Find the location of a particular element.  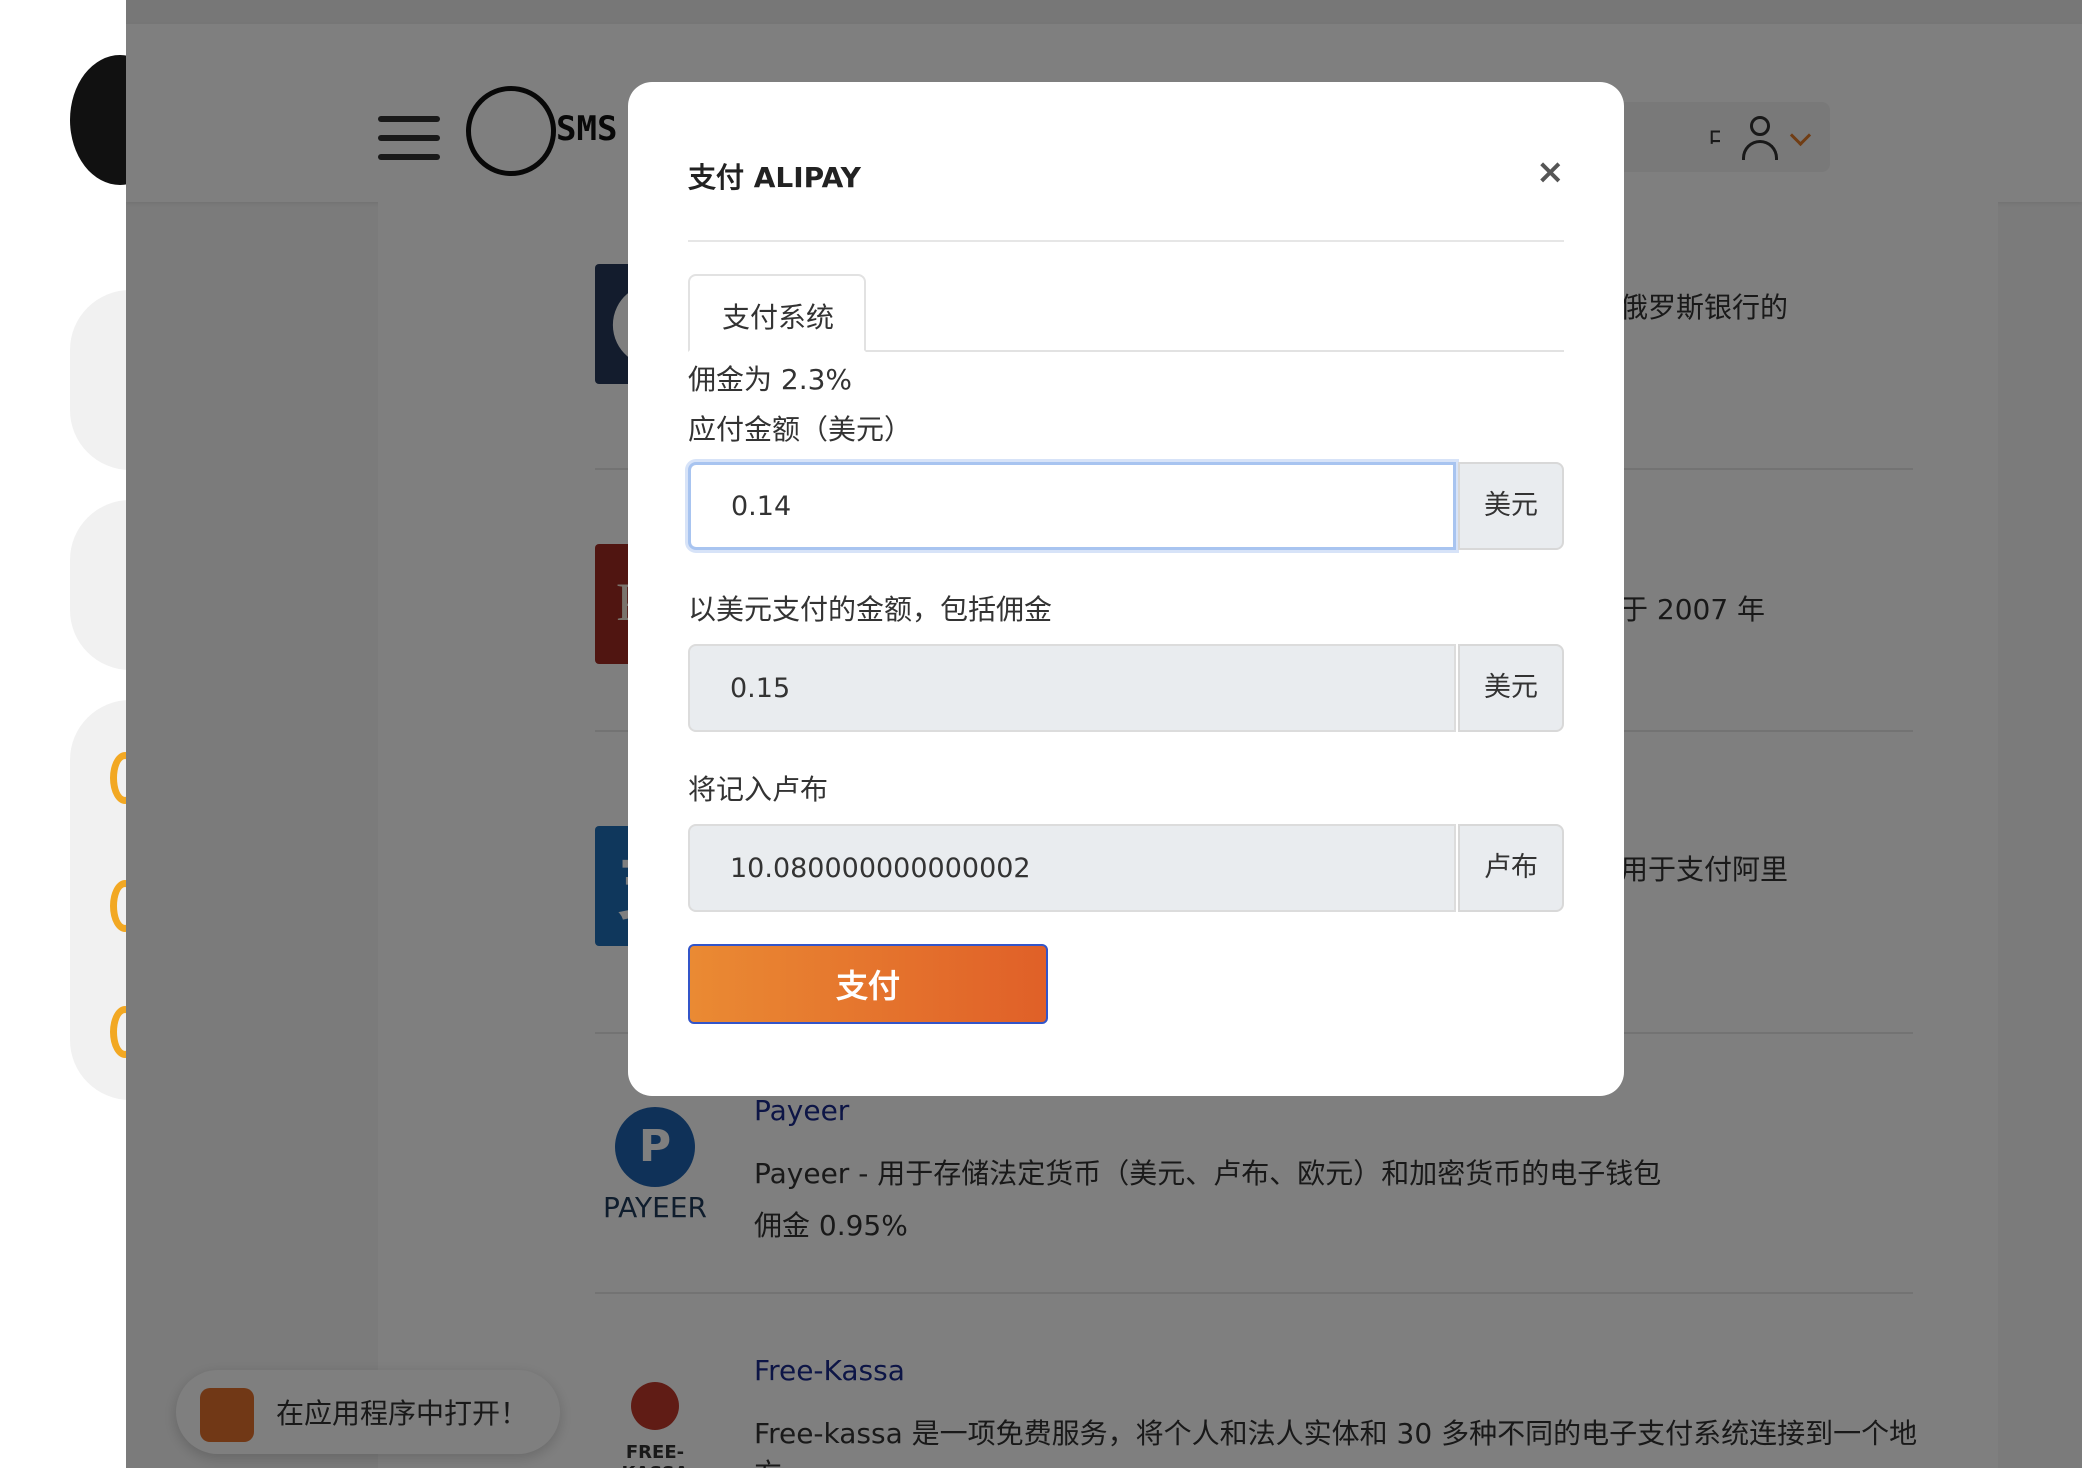

tab-payment-system: 支付系统 is located at coordinates (777, 313).